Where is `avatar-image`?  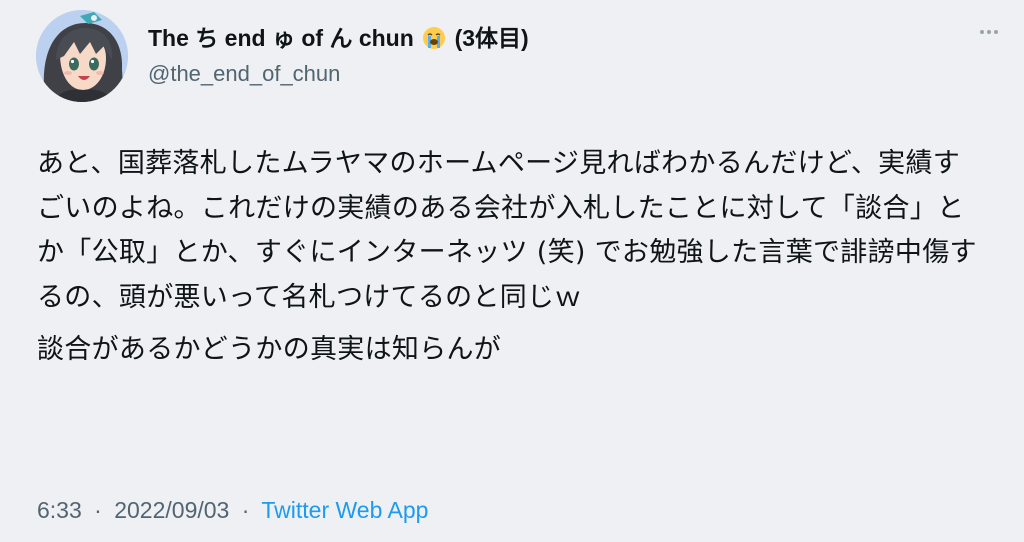
avatar-image is located at coordinates (82, 56).